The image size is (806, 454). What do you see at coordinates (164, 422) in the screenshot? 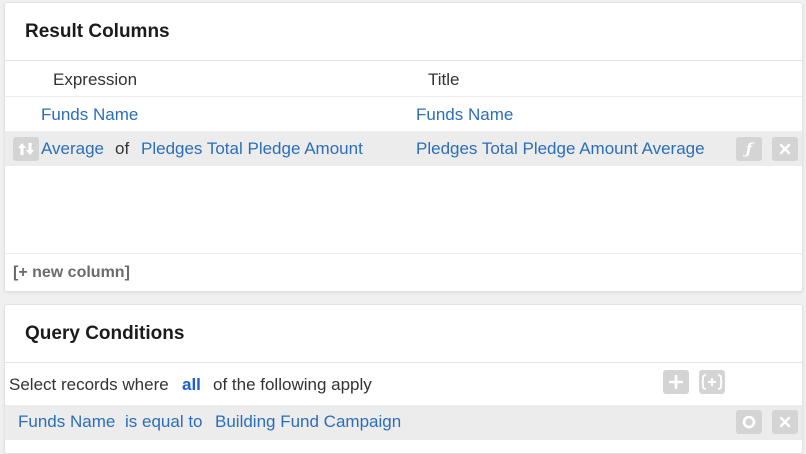
I see `condition-operator-link: is equal to` at bounding box center [164, 422].